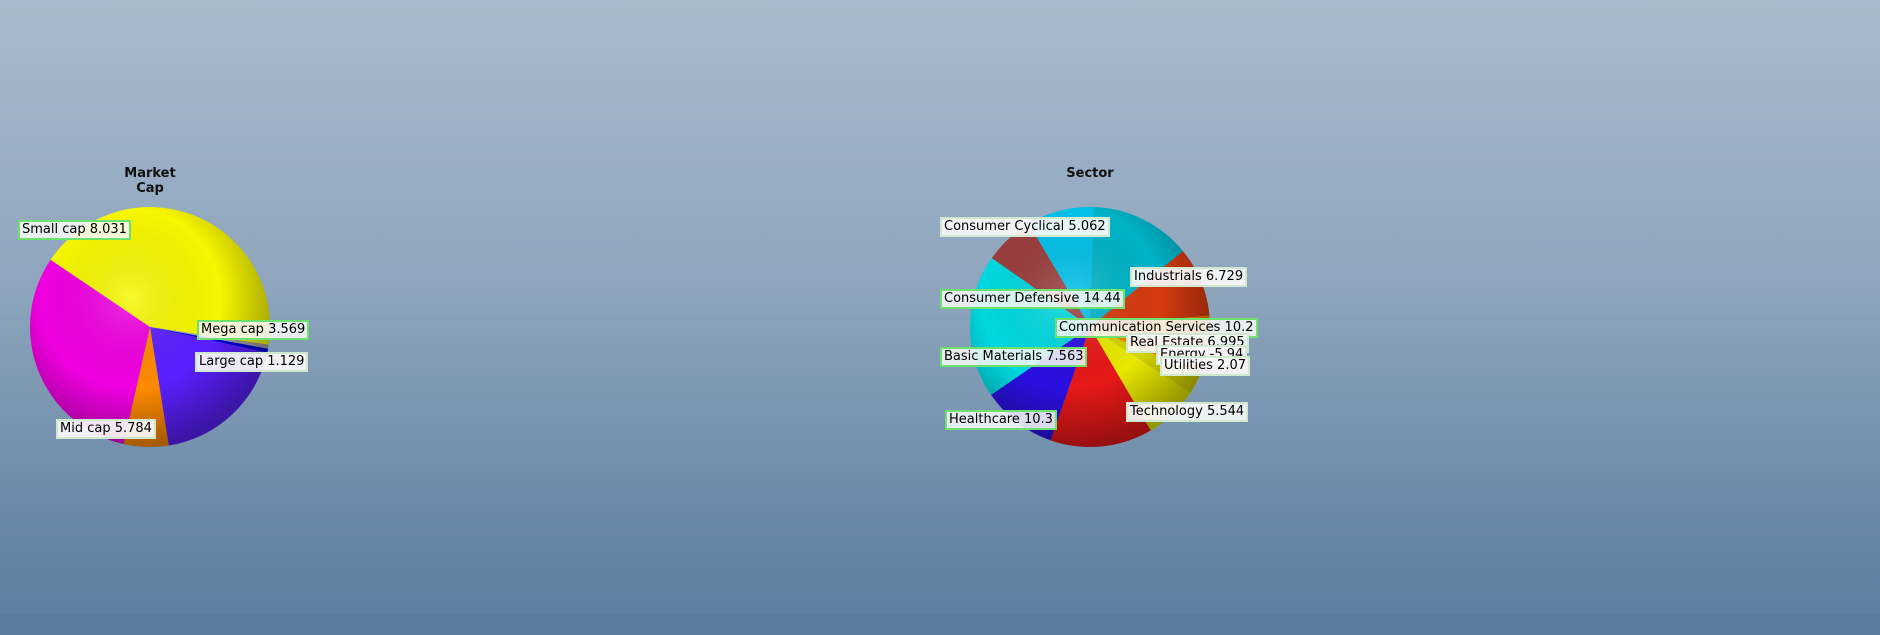  What do you see at coordinates (74, 230) in the screenshot?
I see `slice-label: Small cap 8.031` at bounding box center [74, 230].